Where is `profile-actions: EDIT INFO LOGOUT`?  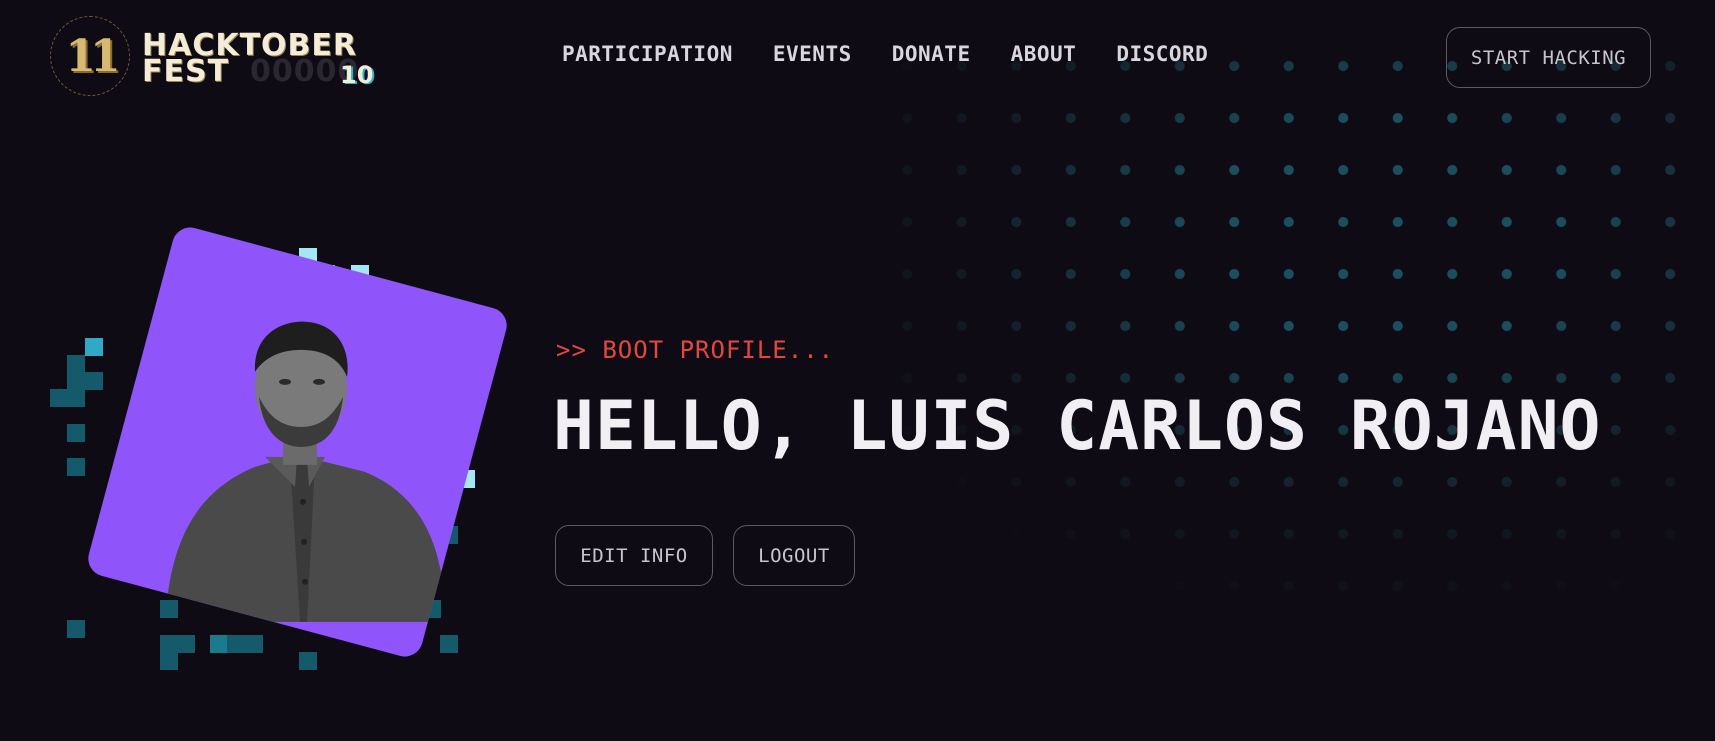 profile-actions: EDIT INFO LOGOUT is located at coordinates (705, 555).